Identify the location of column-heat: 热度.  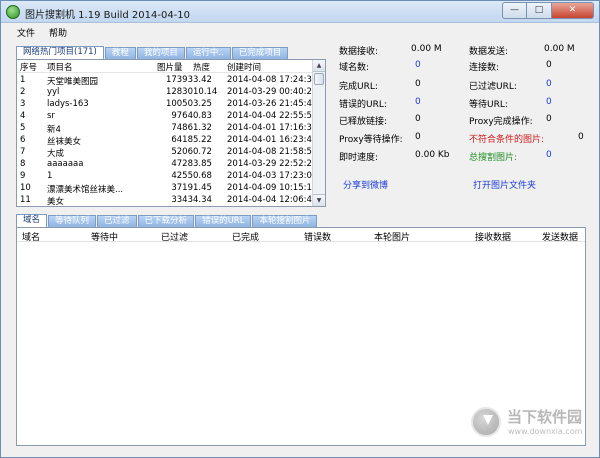
(201, 67).